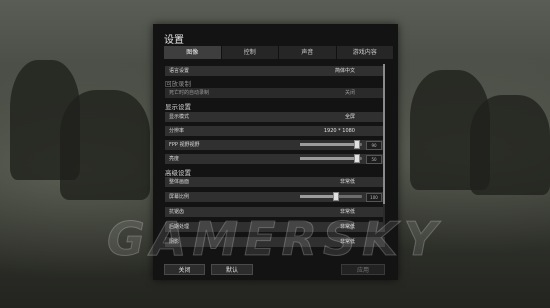  I want to click on dialog-title: 设置, so click(174, 40).